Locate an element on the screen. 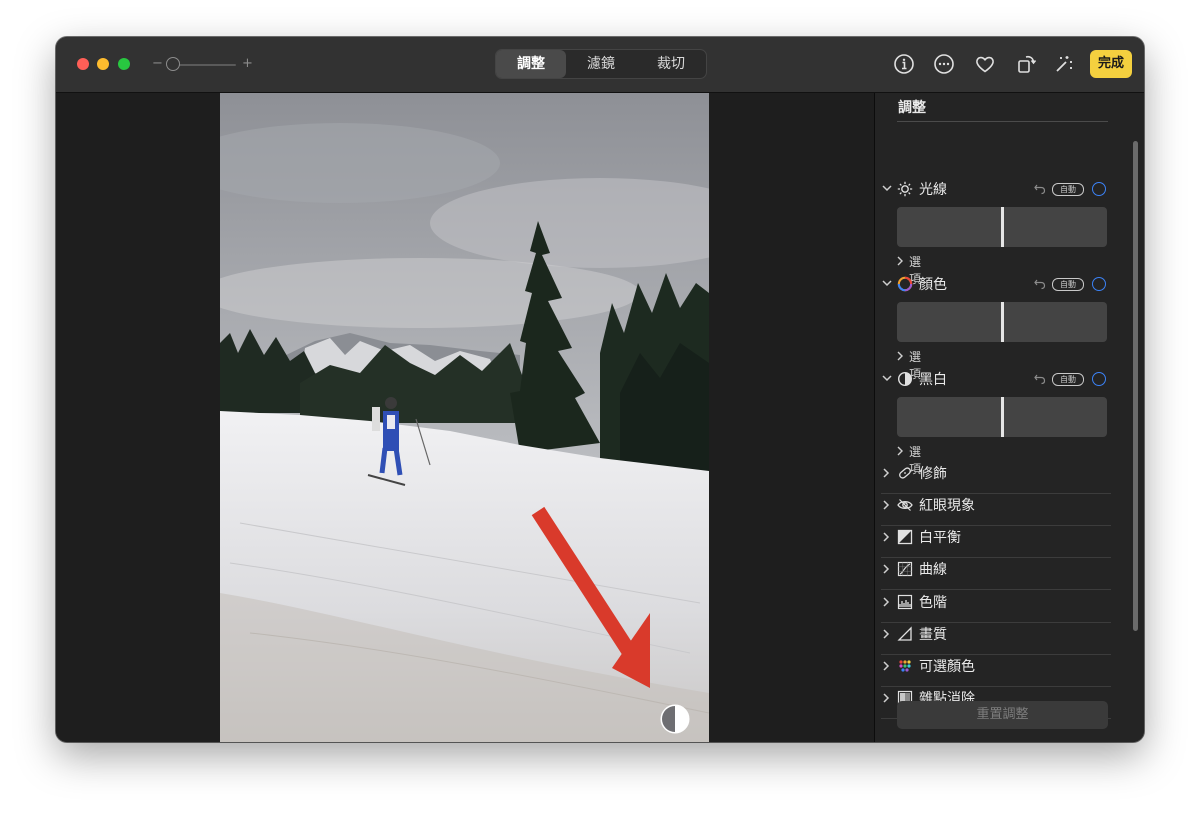  tool-retouch-label: 修飾 is located at coordinates (933, 474).